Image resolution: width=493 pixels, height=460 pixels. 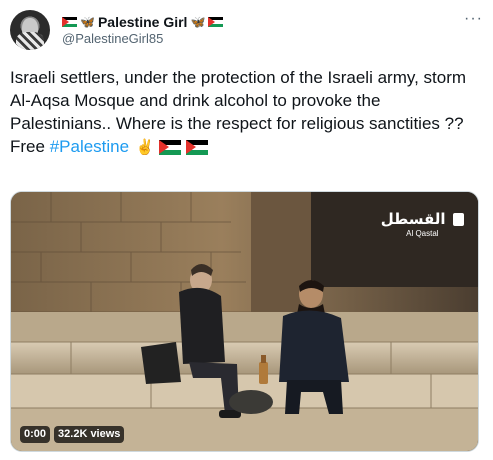 I want to click on channel-watermark: القسطل Al Qastal, so click(x=422, y=224).